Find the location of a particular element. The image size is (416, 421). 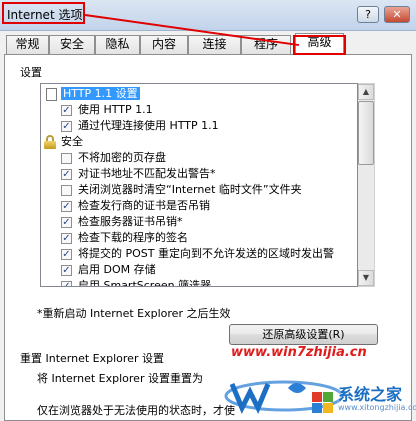

title-annotation-box is located at coordinates (43, 13).